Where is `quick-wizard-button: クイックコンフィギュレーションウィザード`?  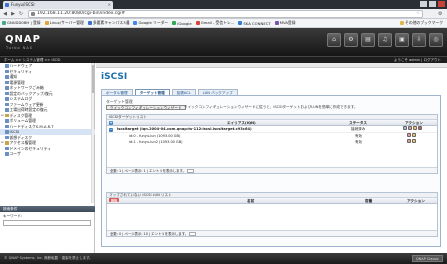 quick-wizard-button: クイックコンフィギュレーションウィザード is located at coordinates (146, 107).